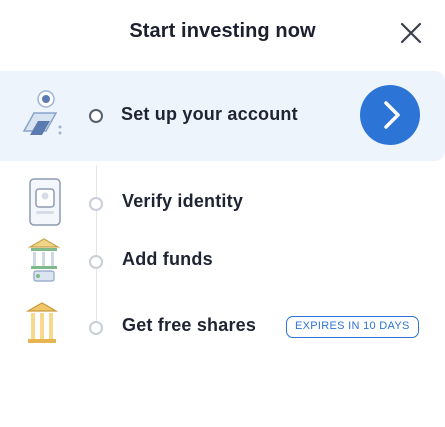 Image resolution: width=445 pixels, height=427 pixels. What do you see at coordinates (96, 250) in the screenshot?
I see `steps-connector-line` at bounding box center [96, 250].